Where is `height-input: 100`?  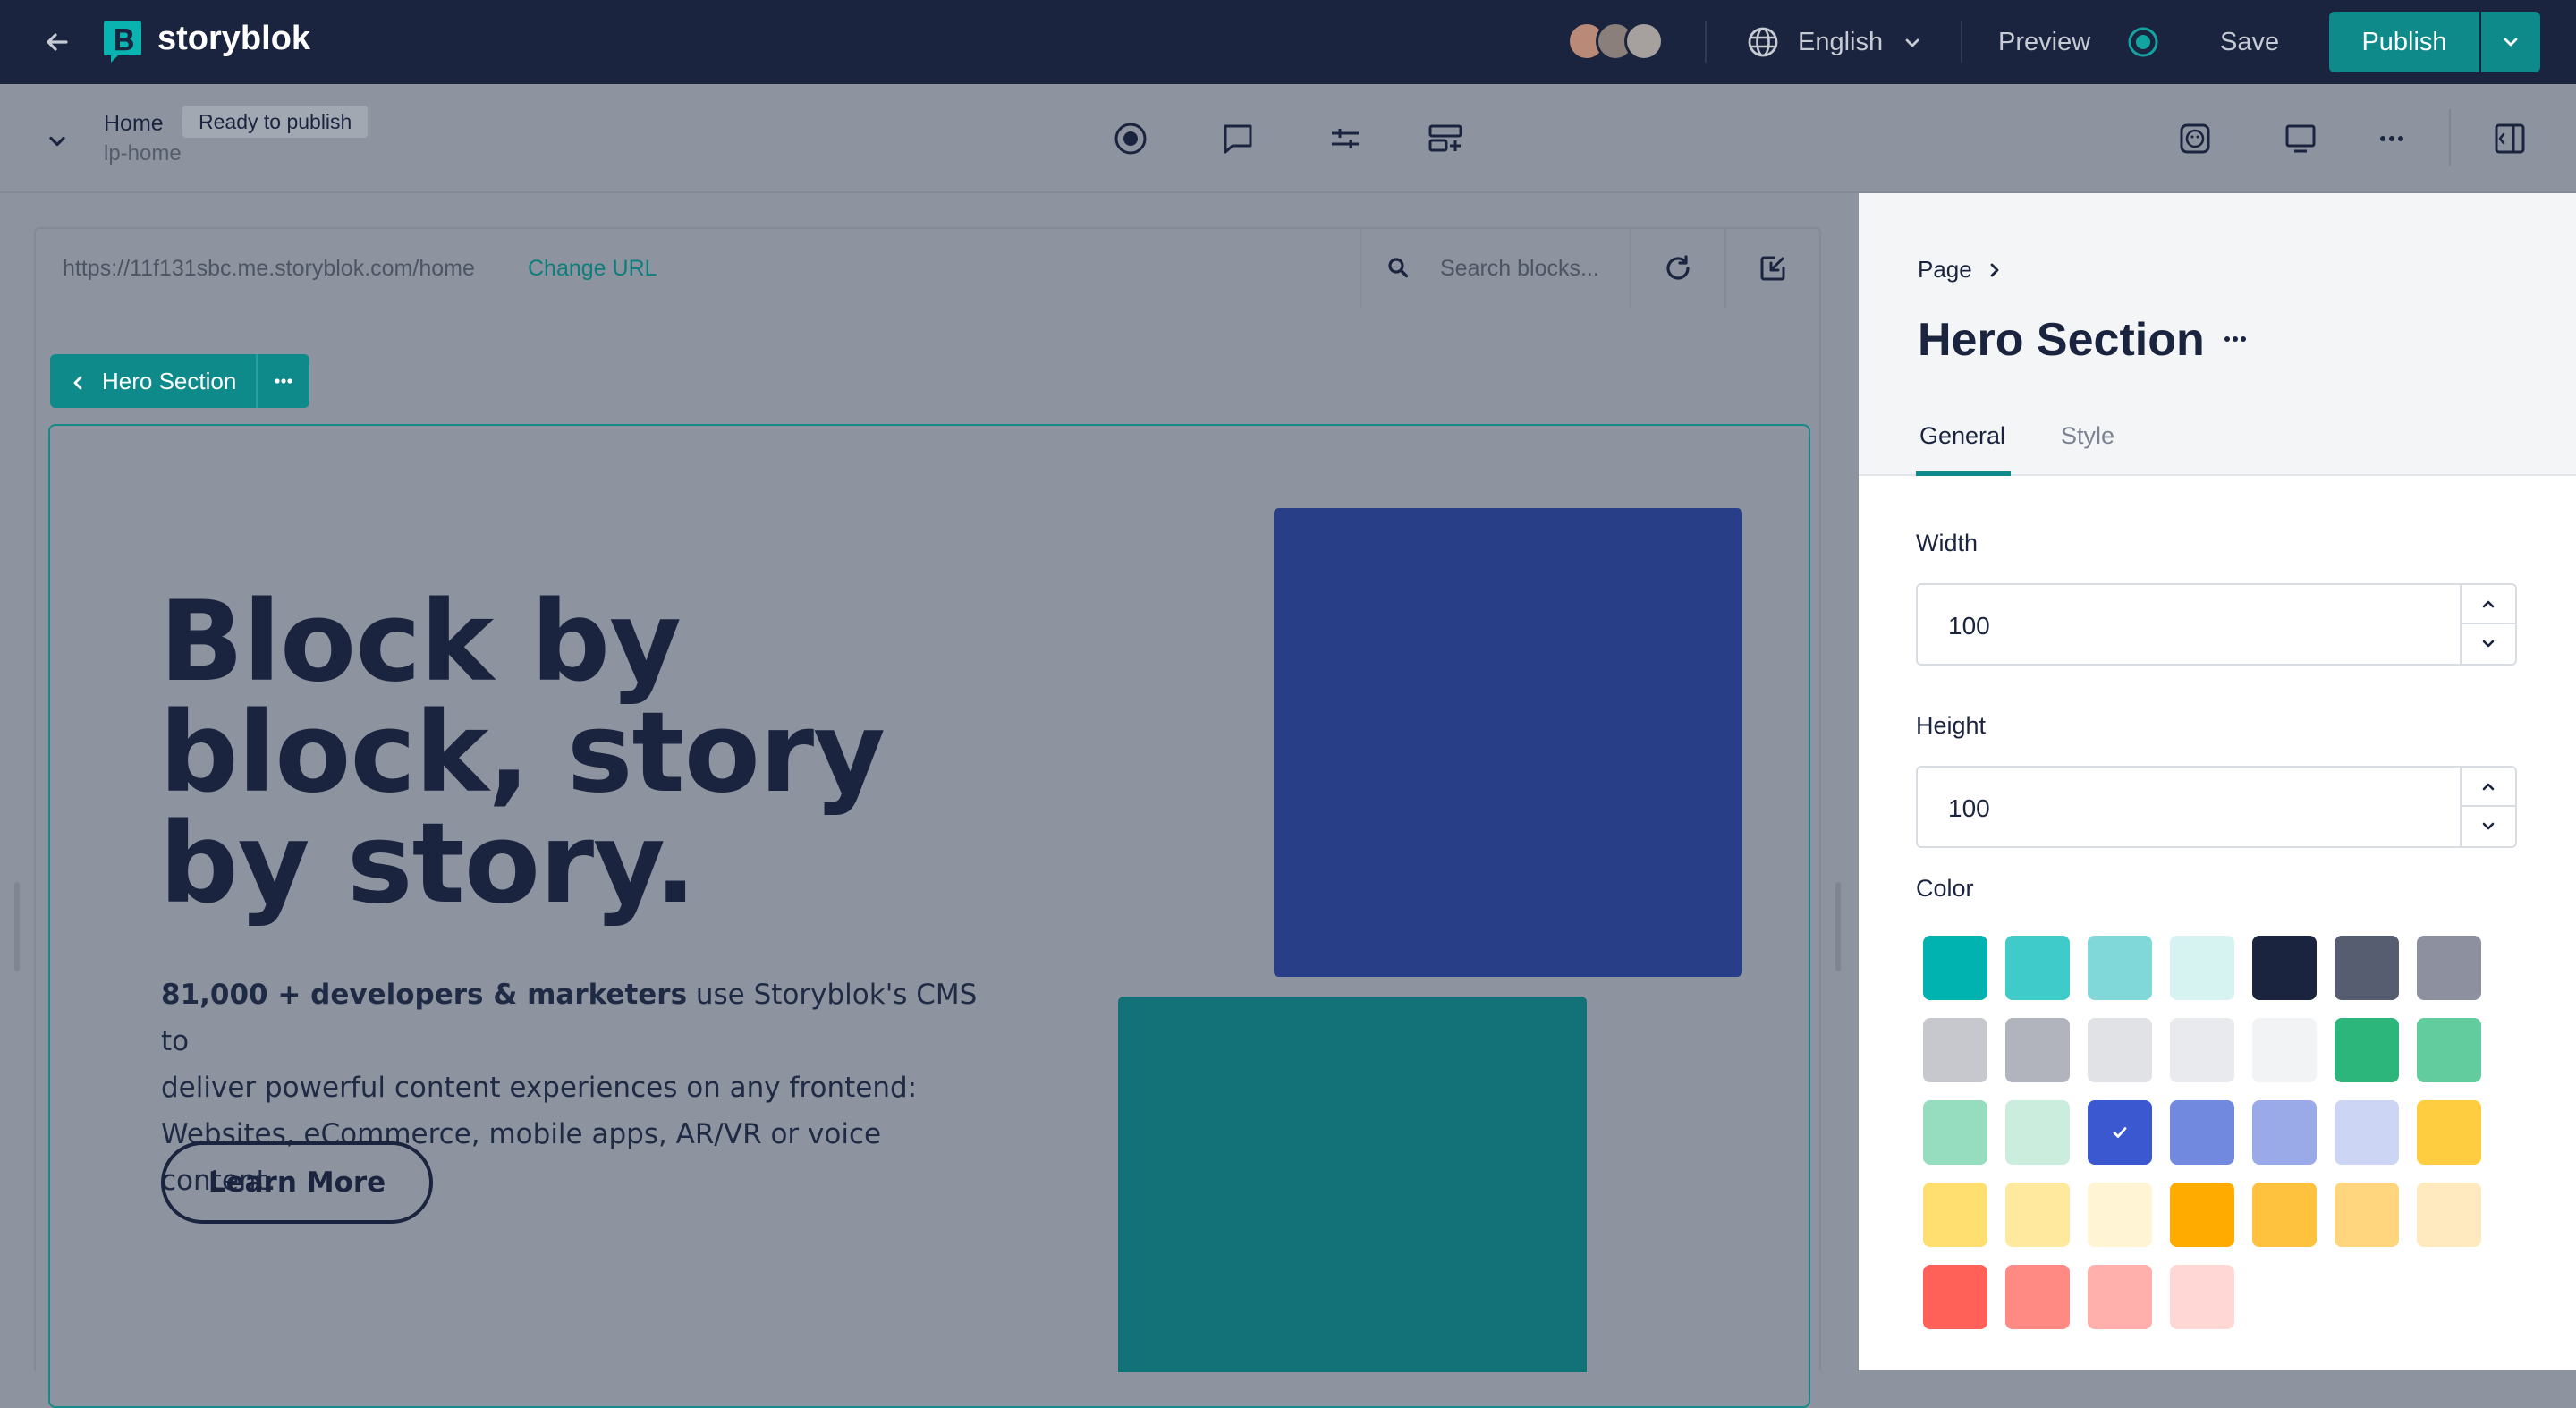
height-input: 100 is located at coordinates (2216, 807).